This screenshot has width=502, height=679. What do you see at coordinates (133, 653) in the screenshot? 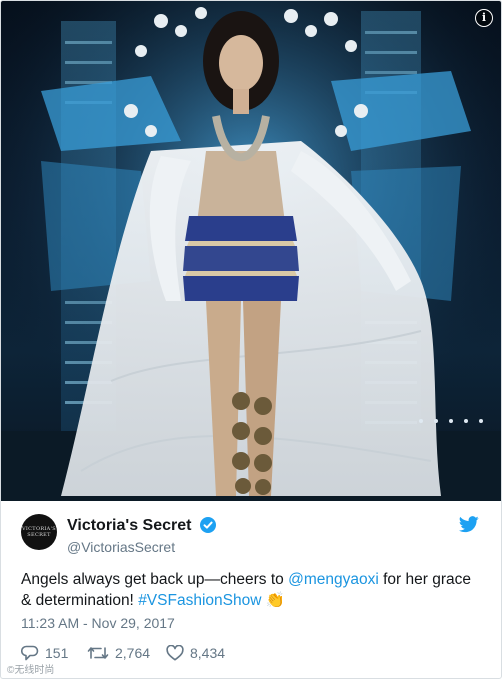
I see `retweet-count: 2,764` at bounding box center [133, 653].